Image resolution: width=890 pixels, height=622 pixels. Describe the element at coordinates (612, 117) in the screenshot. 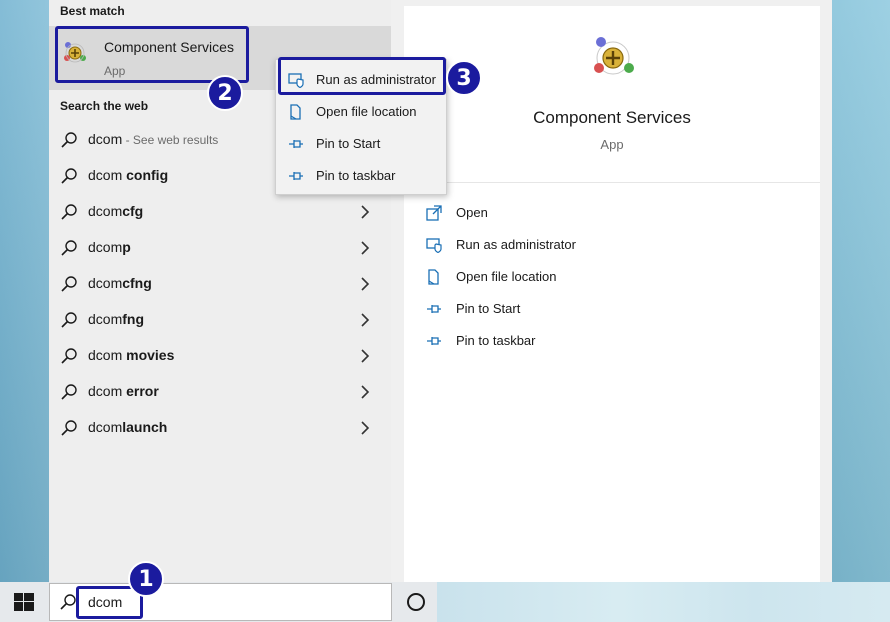

I see `preview-title: Component Services` at that location.